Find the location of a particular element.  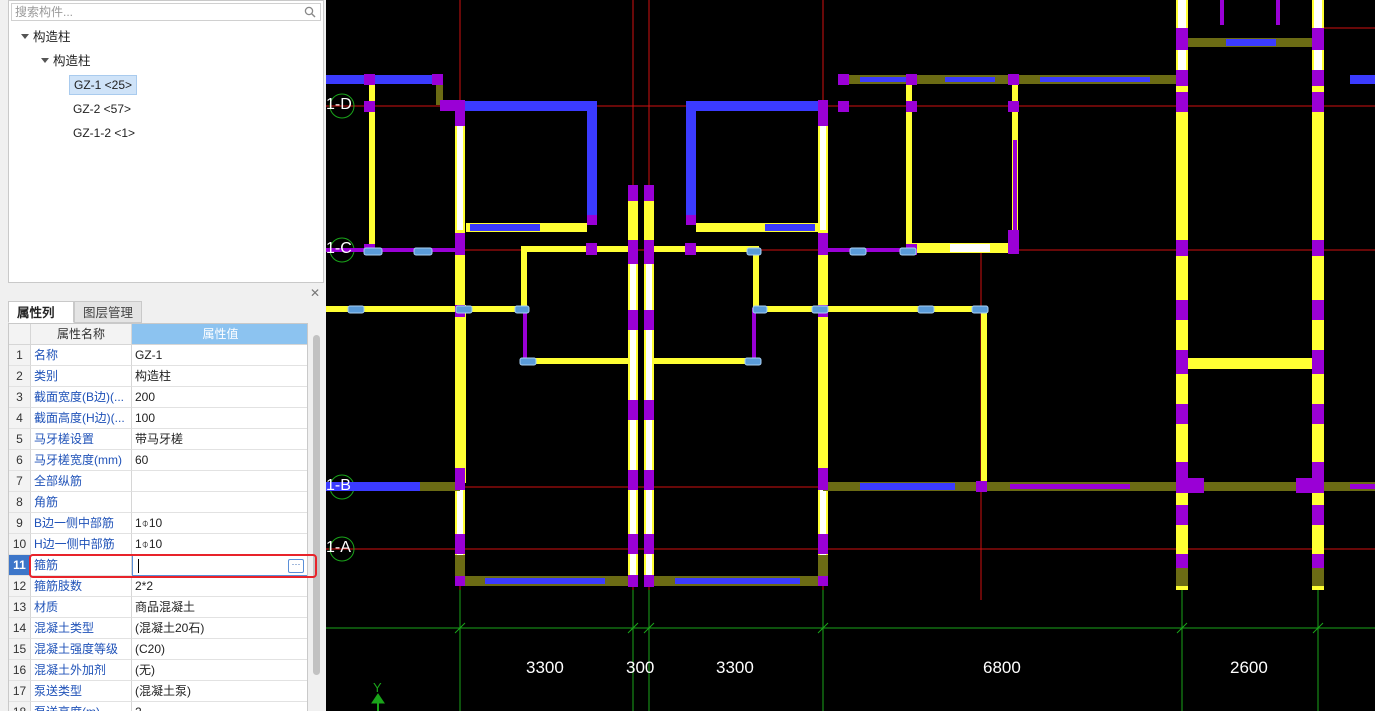

row-value: (混凝土20石) is located at coordinates (219, 628).